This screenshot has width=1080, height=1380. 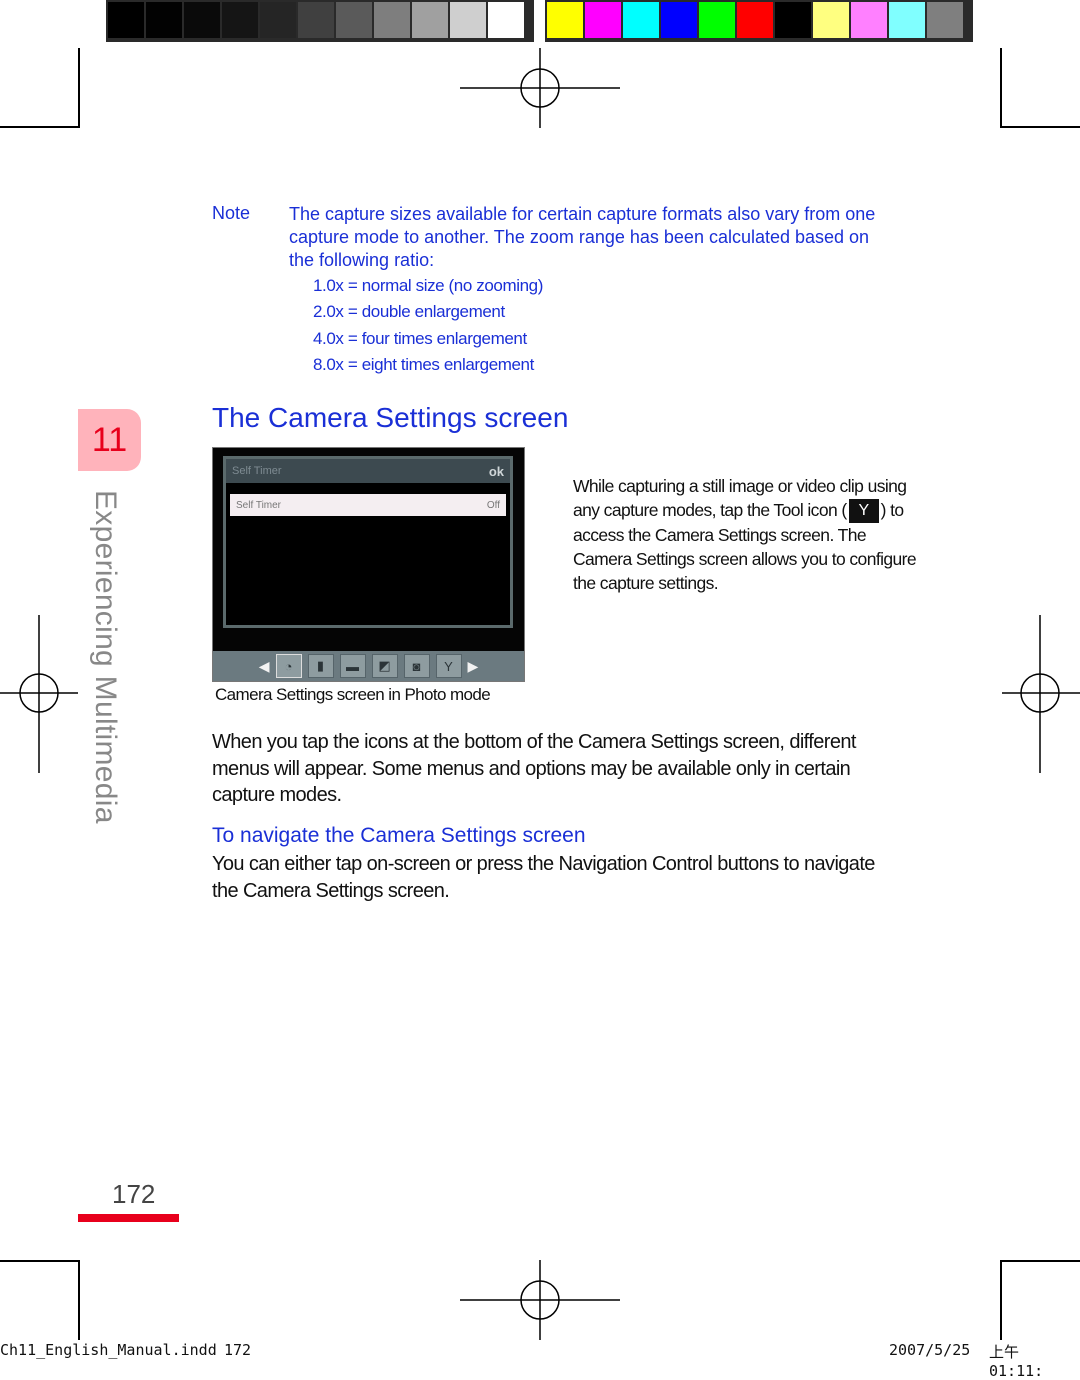 I want to click on settings-panel: Self Timer ok Self Timer Off, so click(x=368, y=542).